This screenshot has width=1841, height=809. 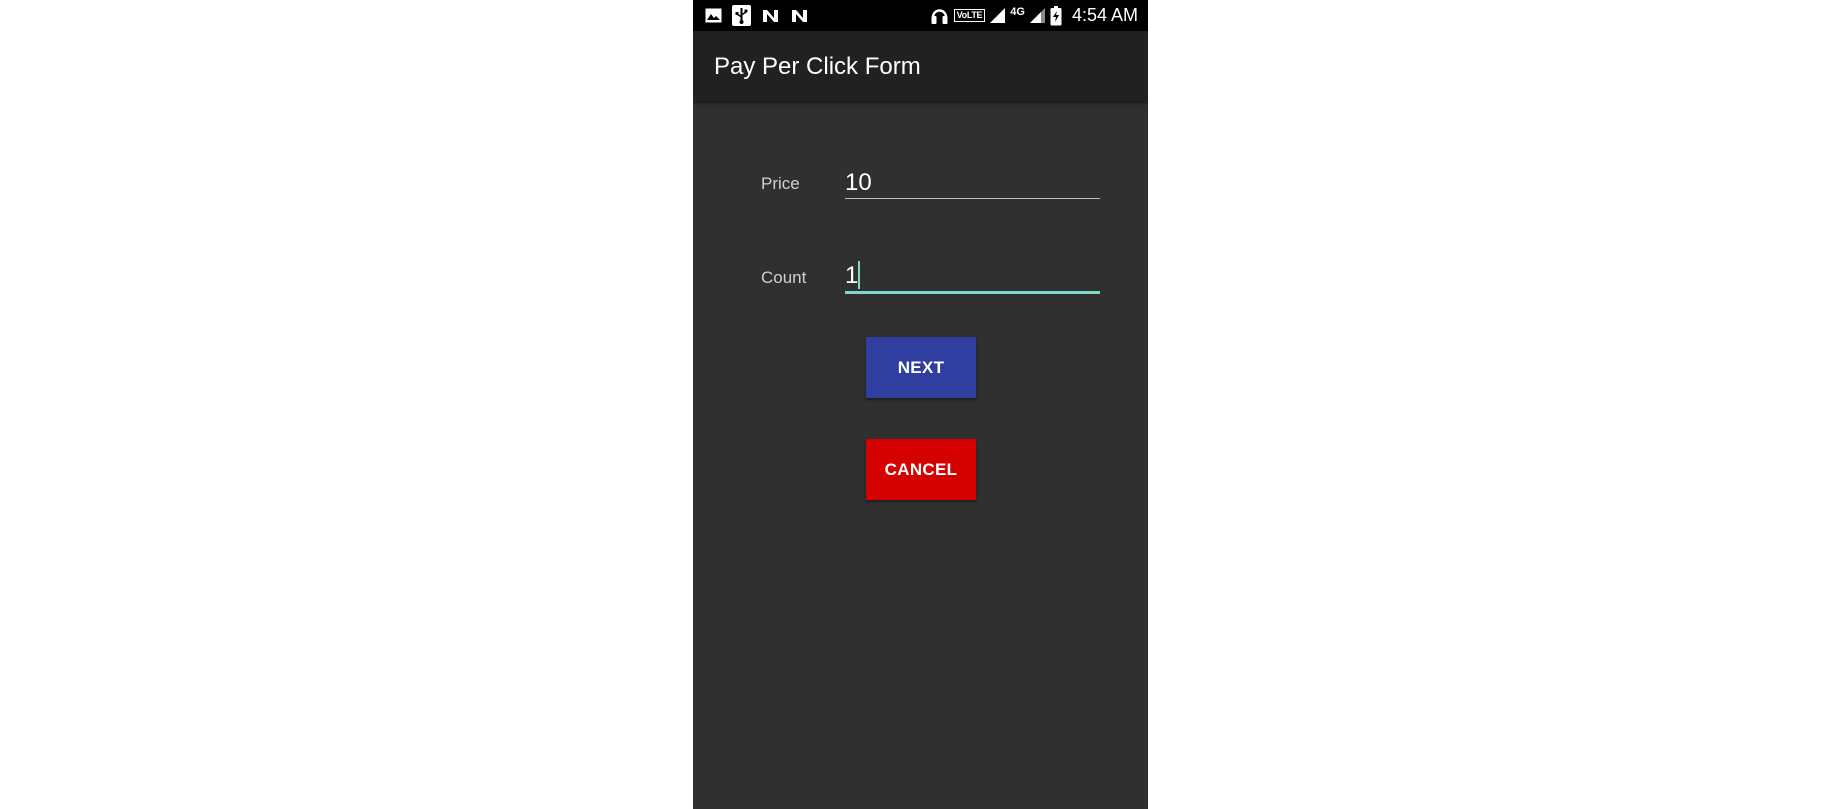 What do you see at coordinates (757, 15) in the screenshot?
I see `status-bar-notifications` at bounding box center [757, 15].